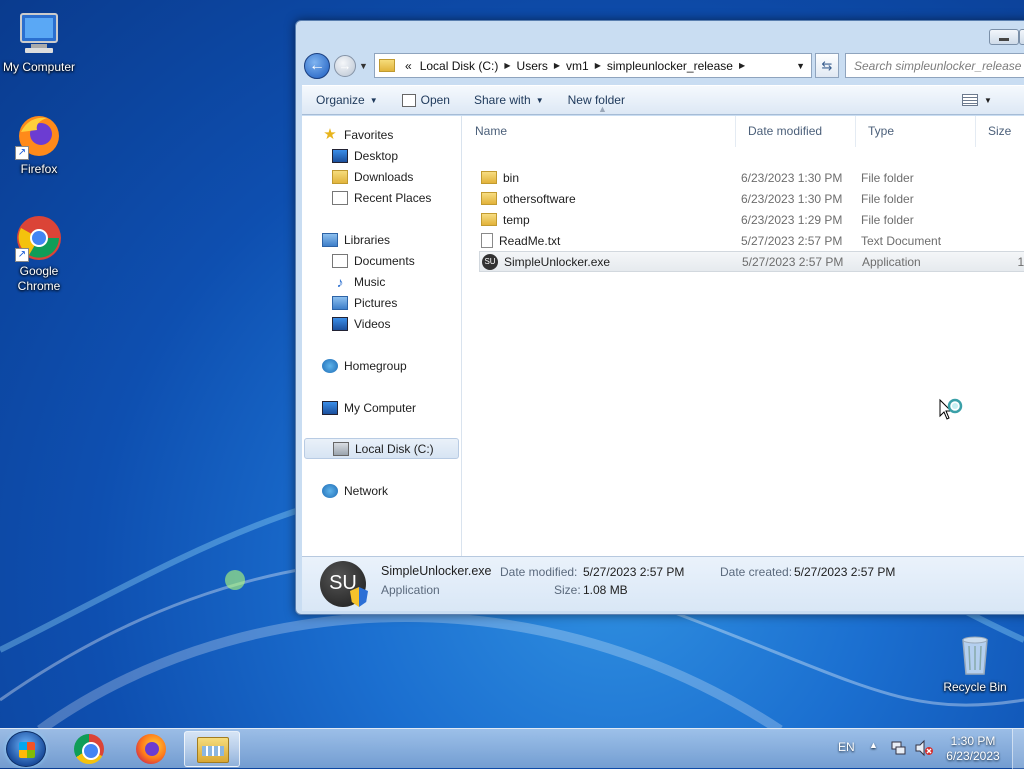 This screenshot has height=769, width=1024. I want to click on chevron-down-icon: ▼, so click(988, 100).